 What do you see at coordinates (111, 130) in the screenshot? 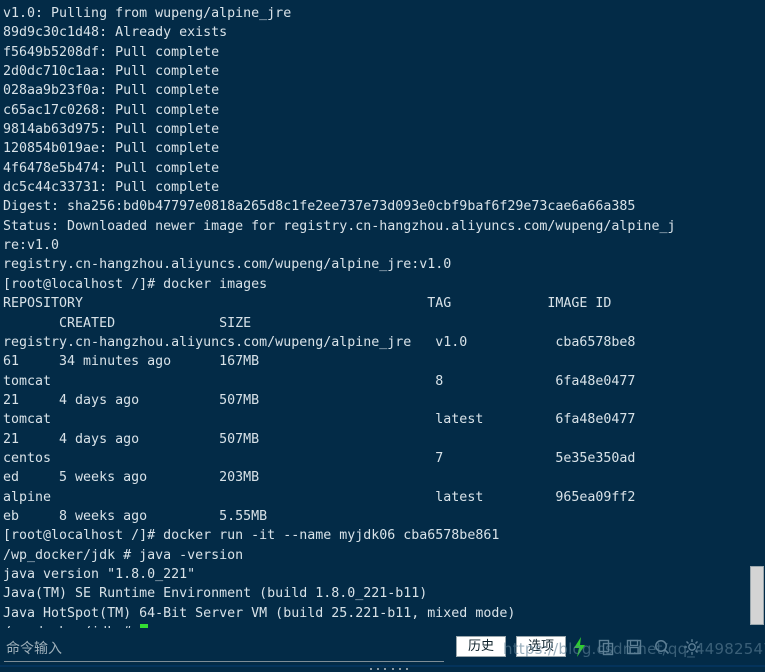
I see `terminal-line: 9814ab63d975: Pull complete` at bounding box center [111, 130].